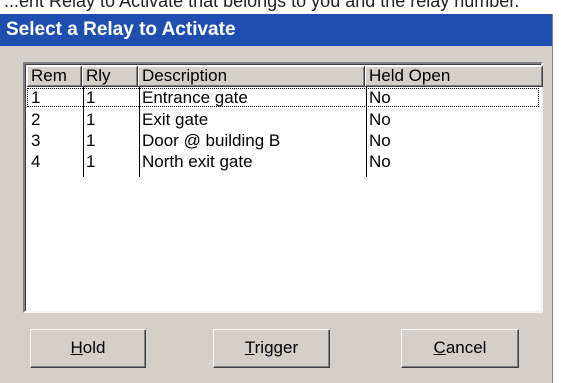  Describe the element at coordinates (54, 76) in the screenshot. I see `column-header-rem: Rem` at that location.